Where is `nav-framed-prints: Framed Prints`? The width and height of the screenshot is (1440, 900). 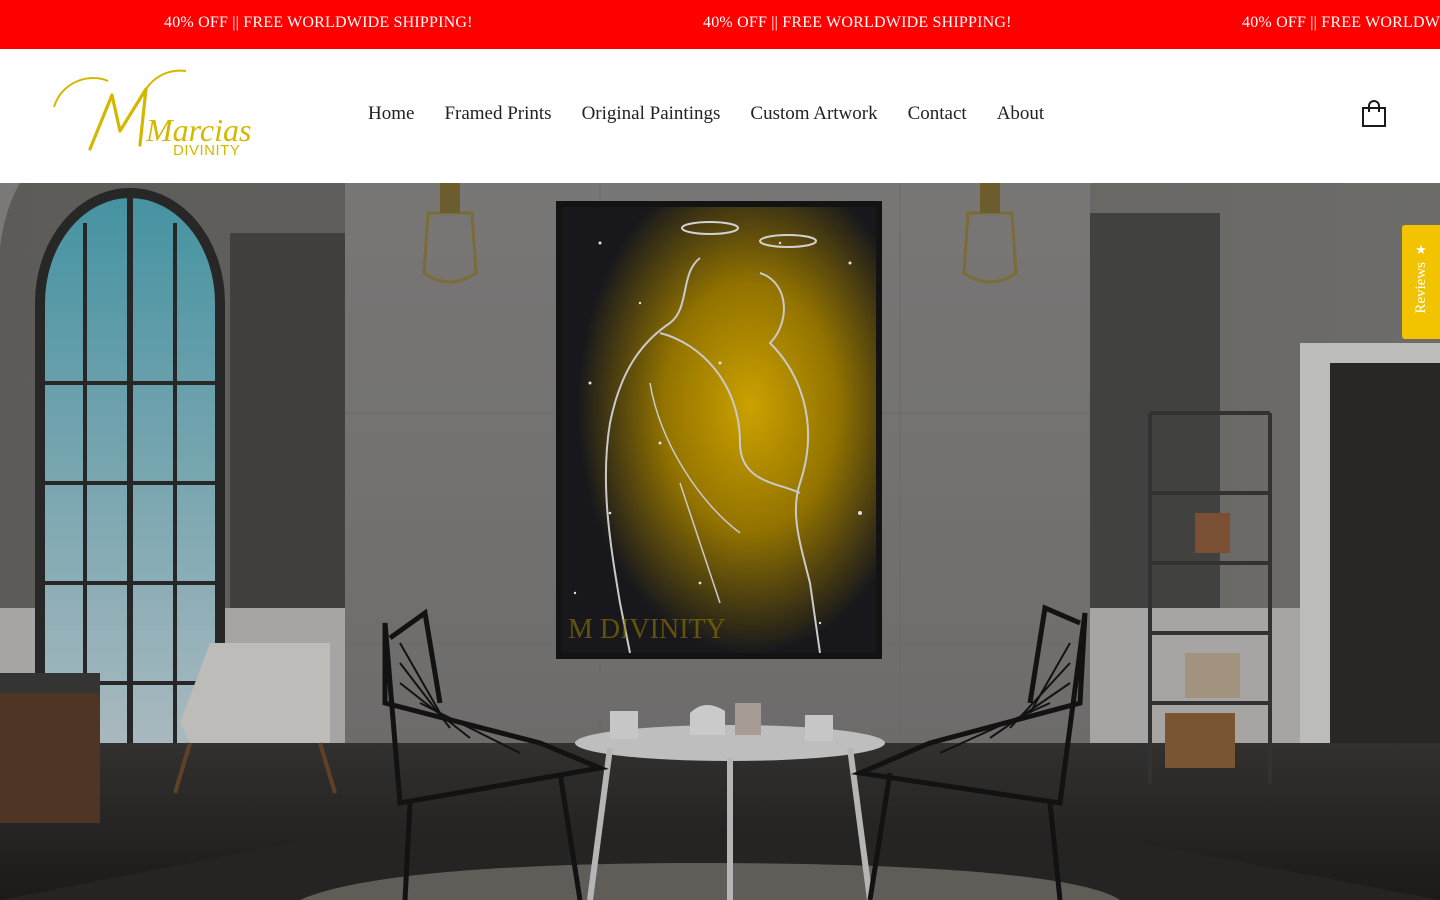 nav-framed-prints: Framed Prints is located at coordinates (497, 114).